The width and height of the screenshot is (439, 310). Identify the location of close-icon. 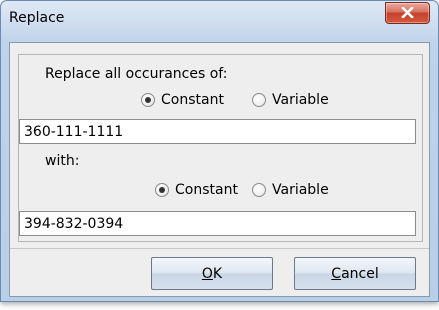
(407, 12).